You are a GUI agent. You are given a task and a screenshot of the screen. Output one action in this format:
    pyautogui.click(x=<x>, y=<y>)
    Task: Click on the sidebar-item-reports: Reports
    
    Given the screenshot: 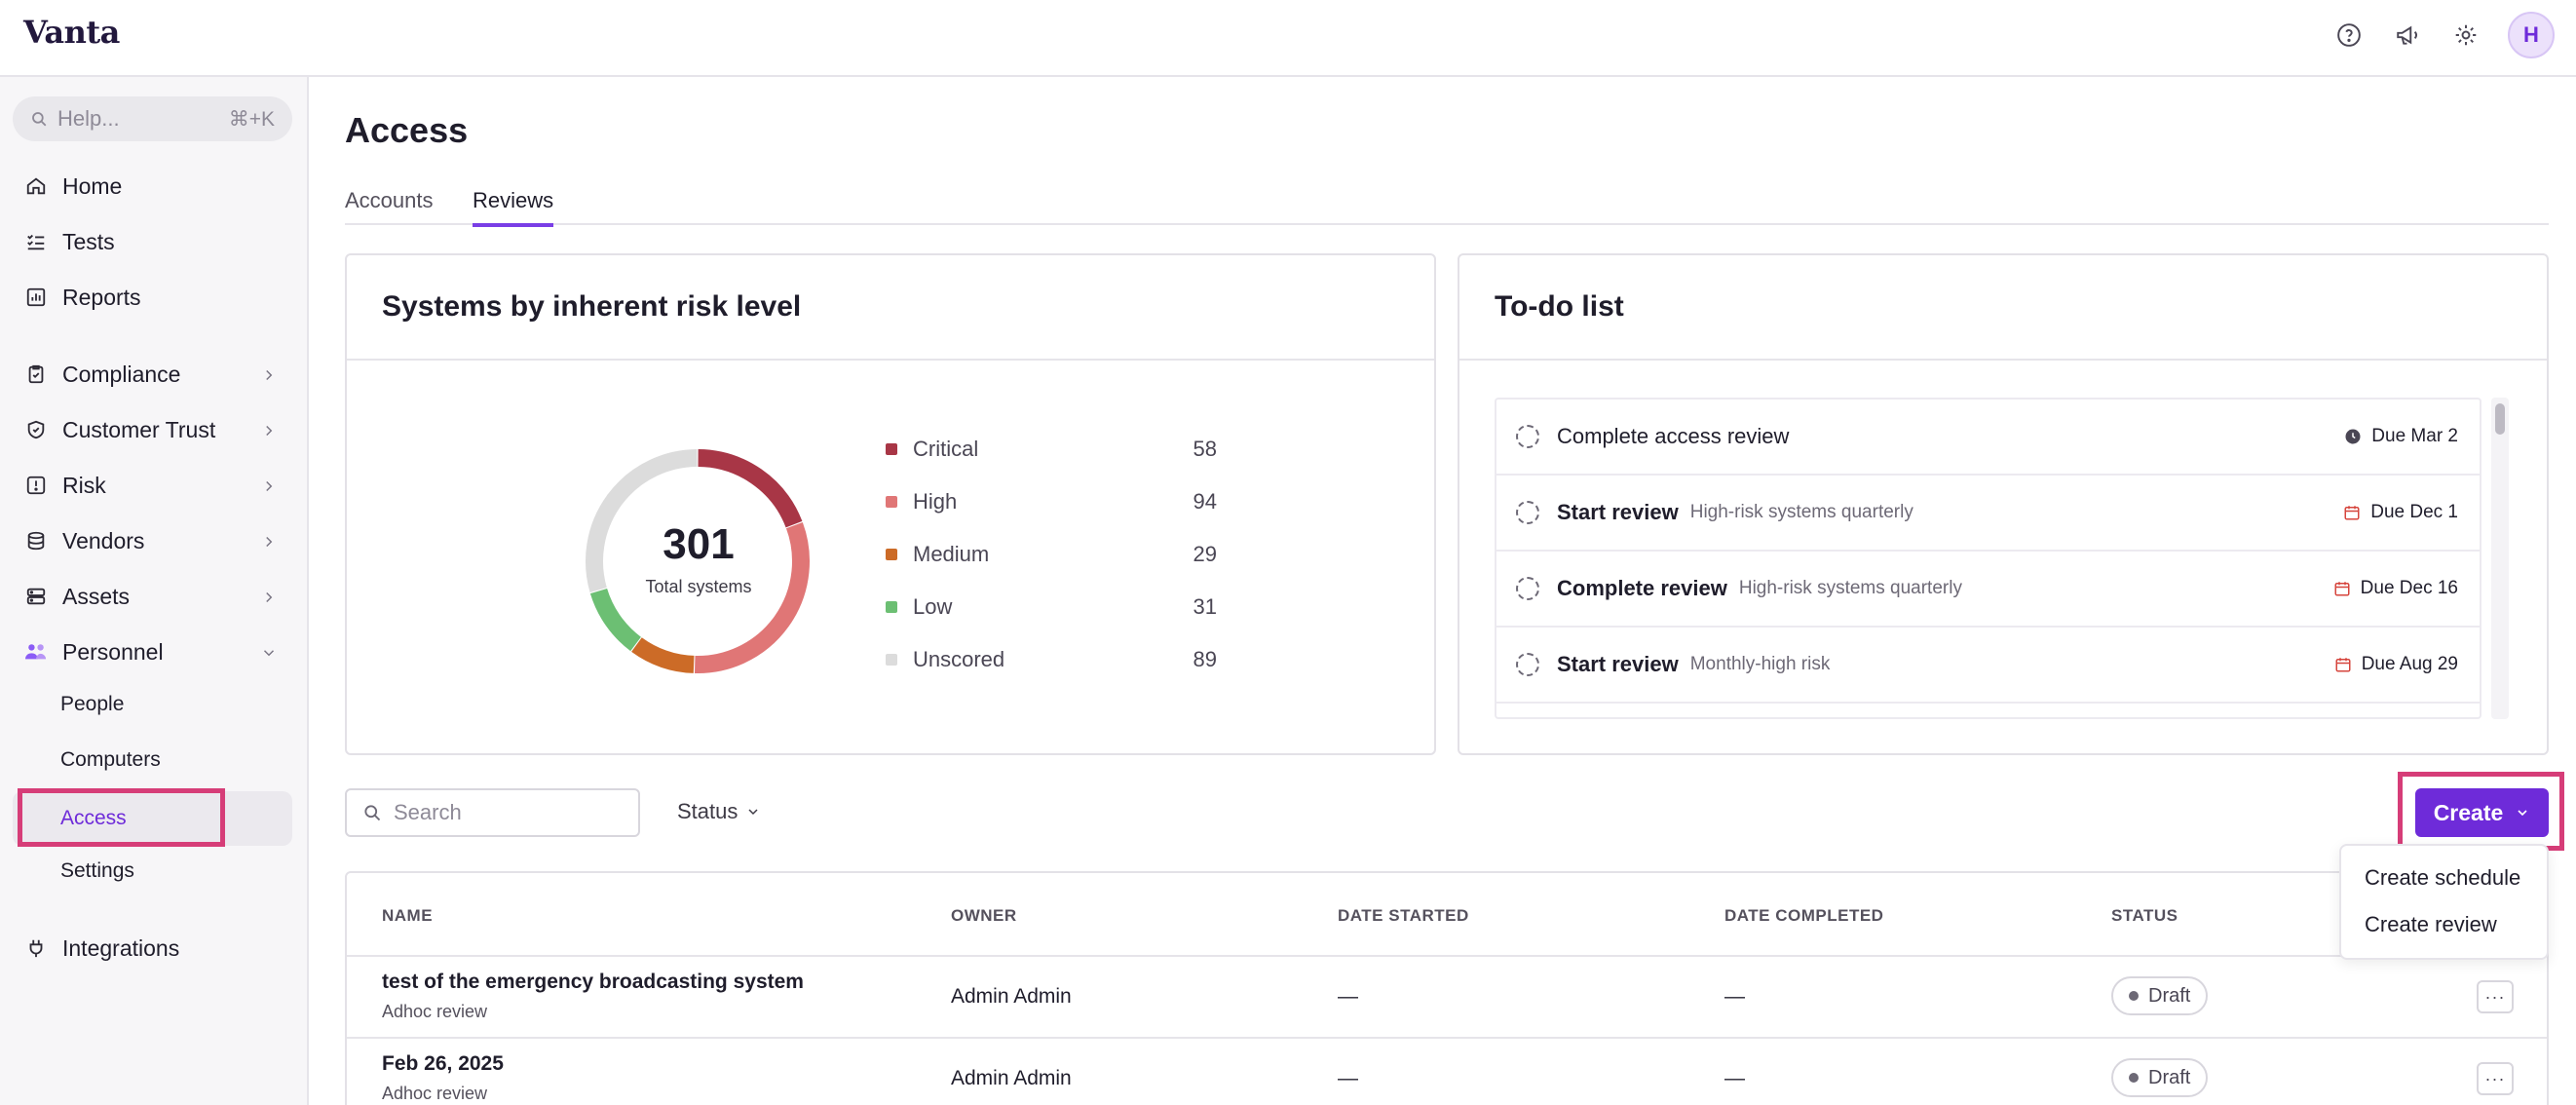 What is the action you would take?
    pyautogui.click(x=154, y=297)
    